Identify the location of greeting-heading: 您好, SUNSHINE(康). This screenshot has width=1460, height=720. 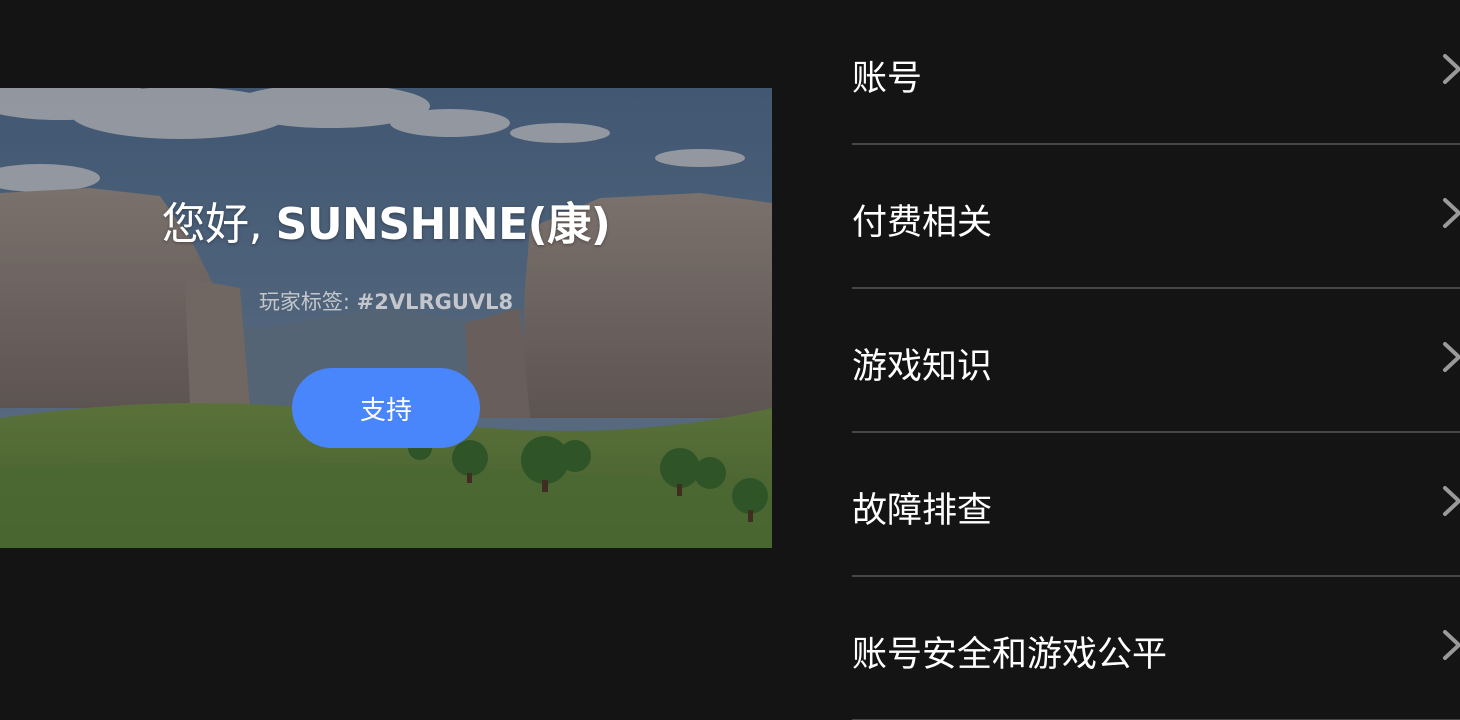
(386, 220).